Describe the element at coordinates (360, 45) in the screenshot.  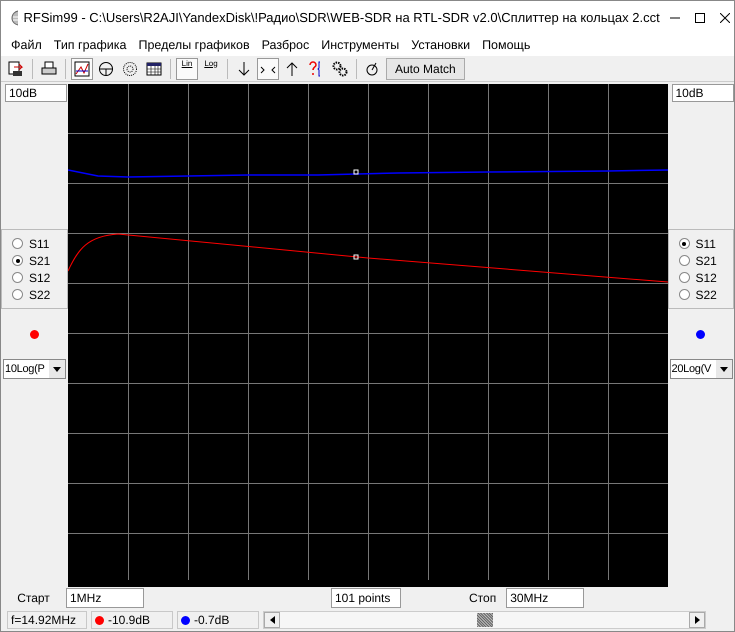
I see `menu-item: Инструменты` at that location.